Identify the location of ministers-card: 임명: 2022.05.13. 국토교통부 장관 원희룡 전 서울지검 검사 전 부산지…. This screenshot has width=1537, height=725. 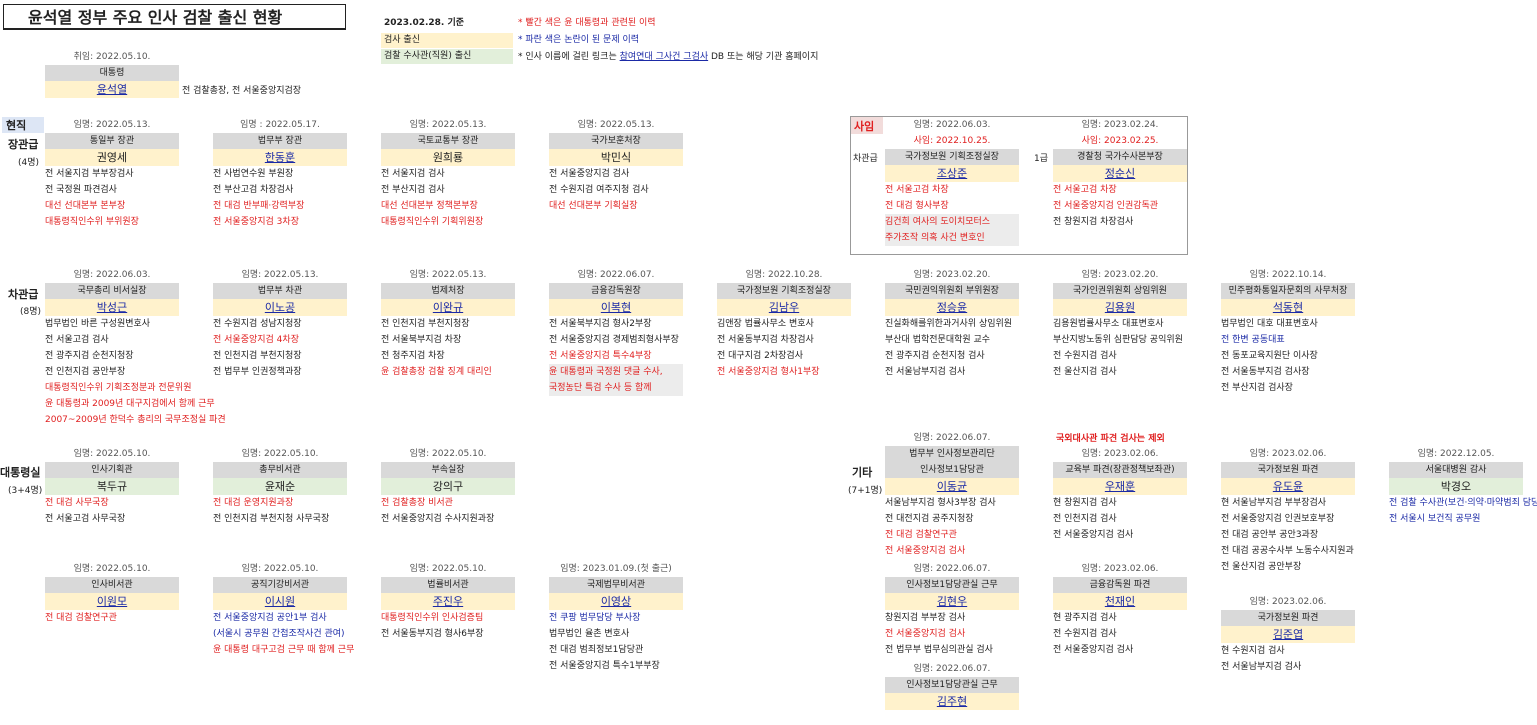
(448, 173).